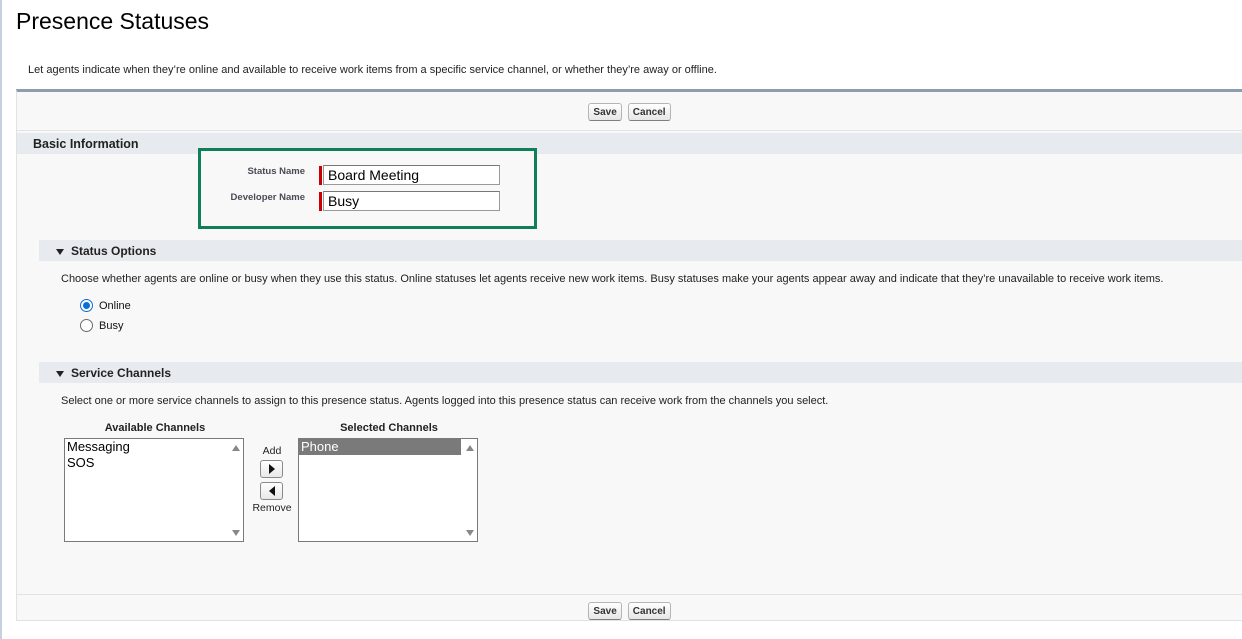 This screenshot has width=1242, height=639. Describe the element at coordinates (111, 325) in the screenshot. I see `radio-busy-label: Busy` at that location.